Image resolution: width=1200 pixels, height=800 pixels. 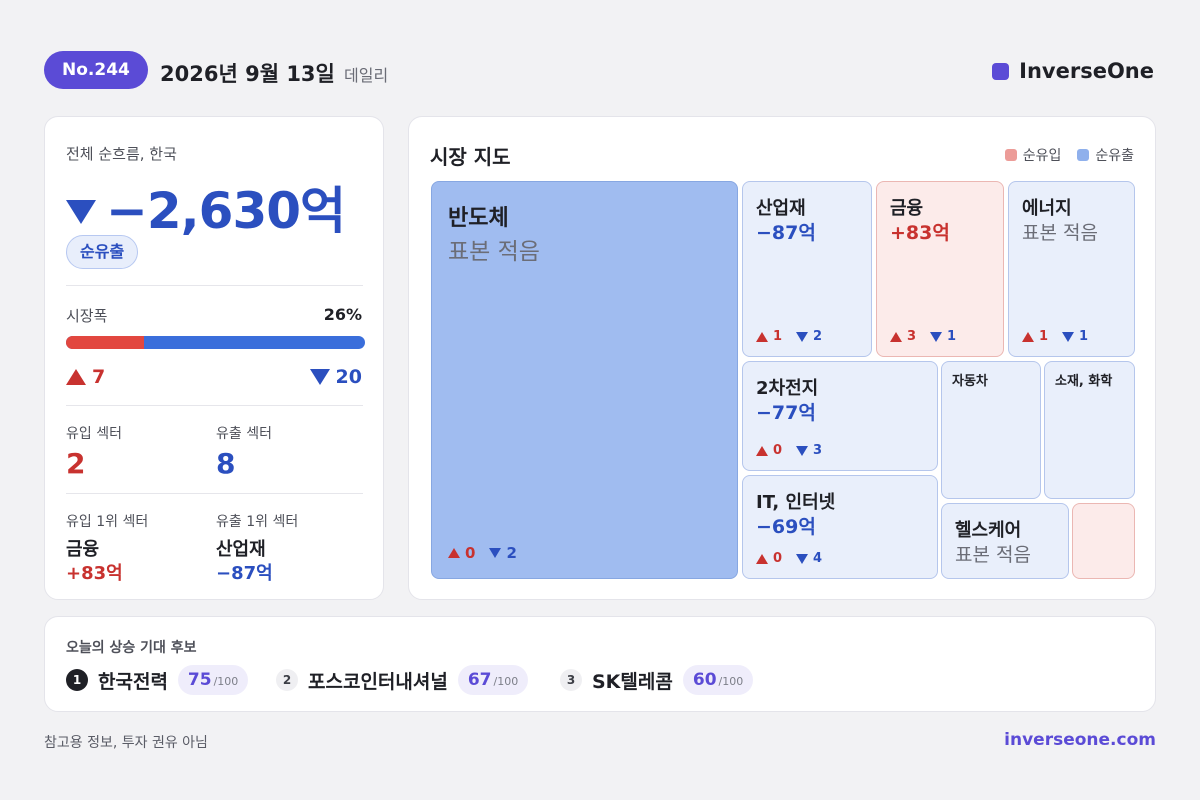 I want to click on total-flow-amount: −2,630억, so click(x=226, y=211).